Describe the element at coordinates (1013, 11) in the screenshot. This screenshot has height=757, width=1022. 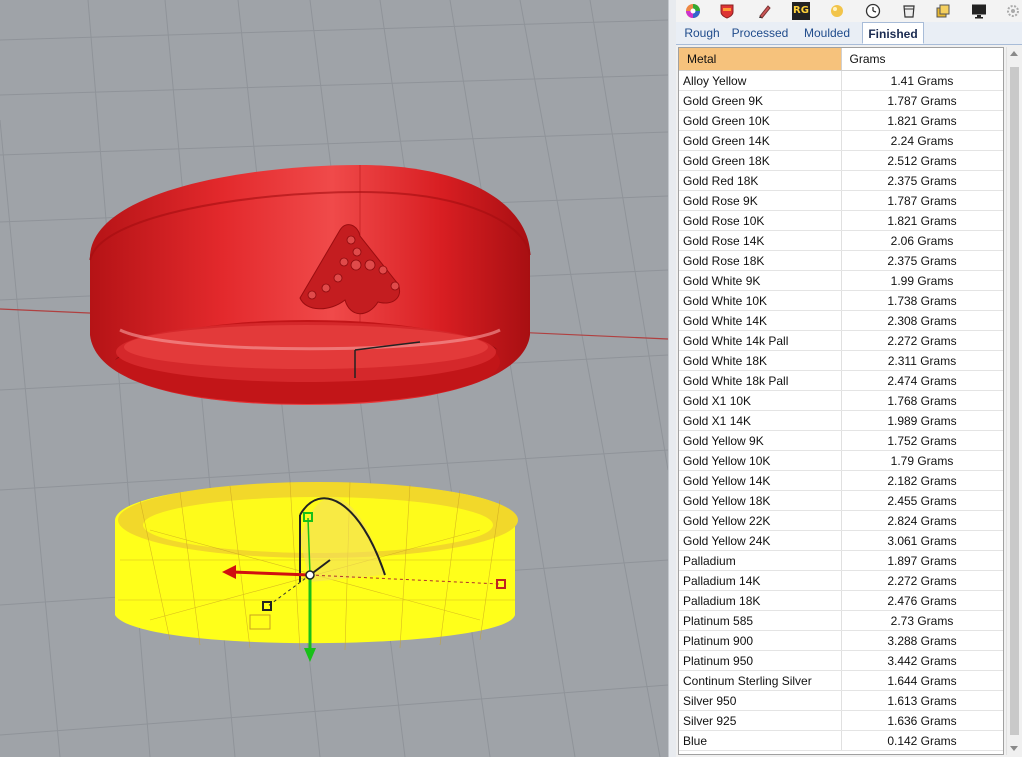
I see `settings-icon` at that location.